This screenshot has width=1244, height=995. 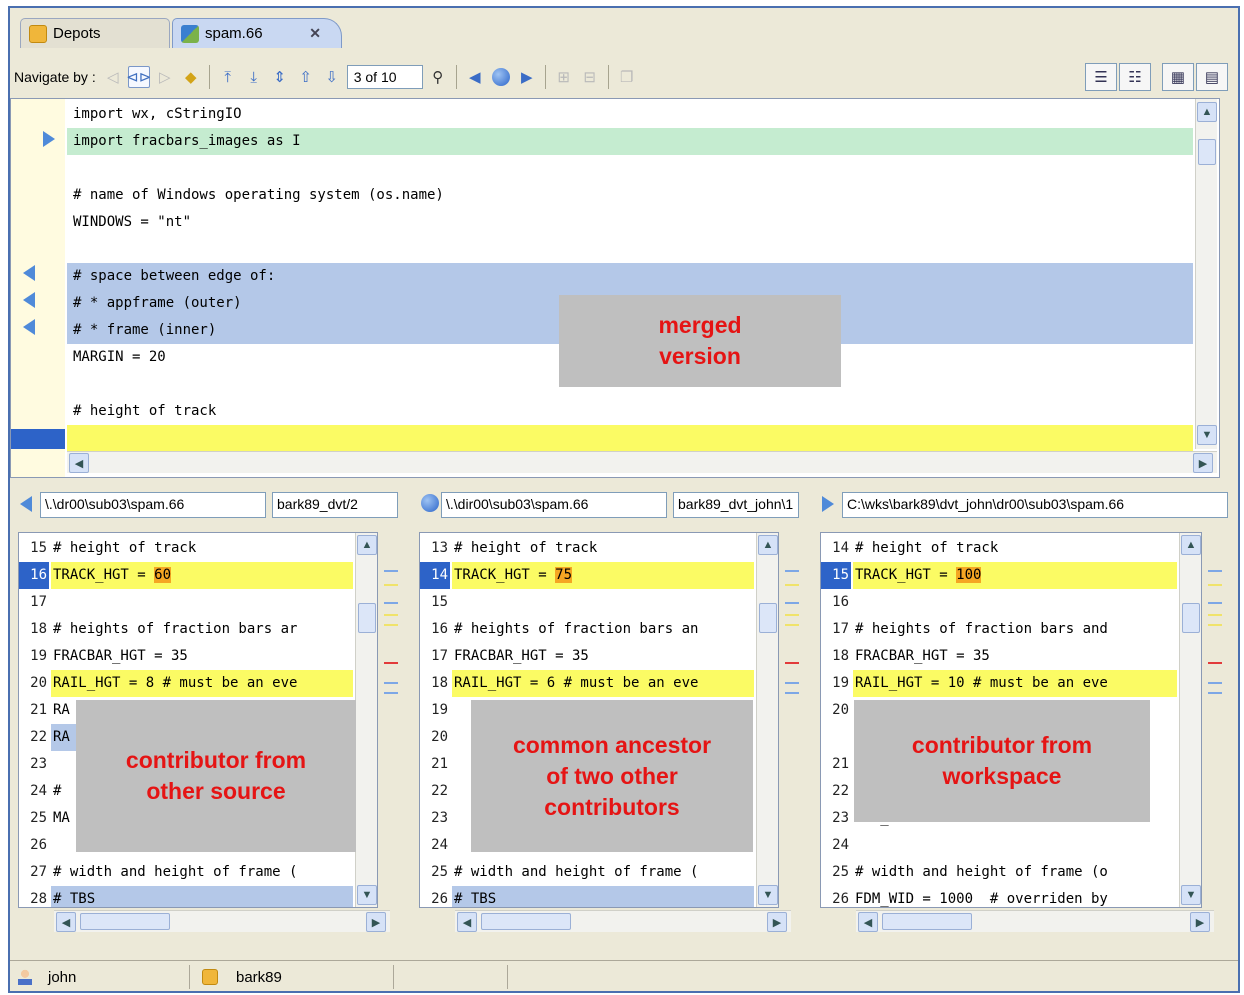 What do you see at coordinates (1178, 77) in the screenshot?
I see `layout-grid-icon: ▦` at bounding box center [1178, 77].